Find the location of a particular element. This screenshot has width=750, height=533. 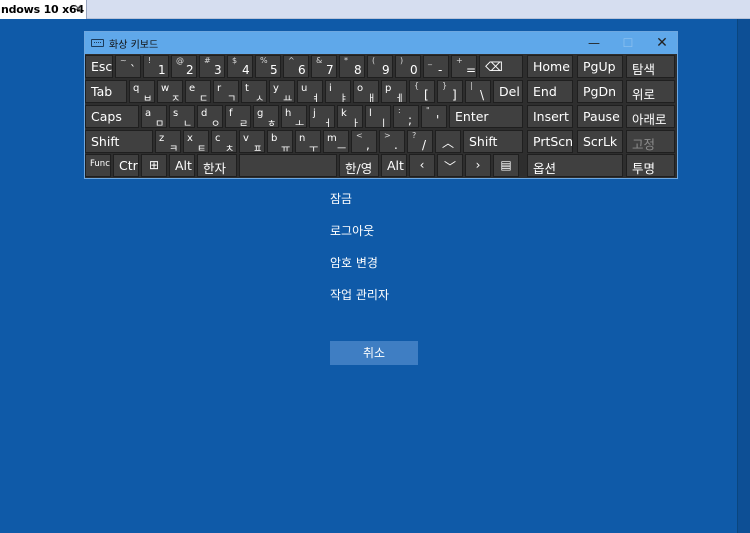

key-fn: Func is located at coordinates (98, 165).